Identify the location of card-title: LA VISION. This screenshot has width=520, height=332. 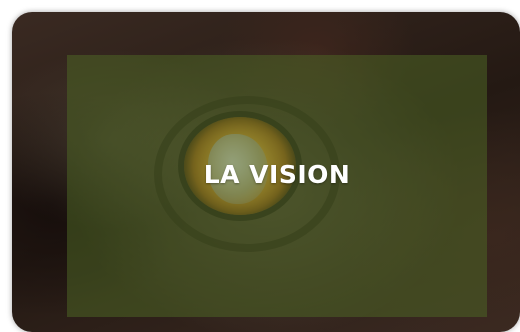
(277, 174).